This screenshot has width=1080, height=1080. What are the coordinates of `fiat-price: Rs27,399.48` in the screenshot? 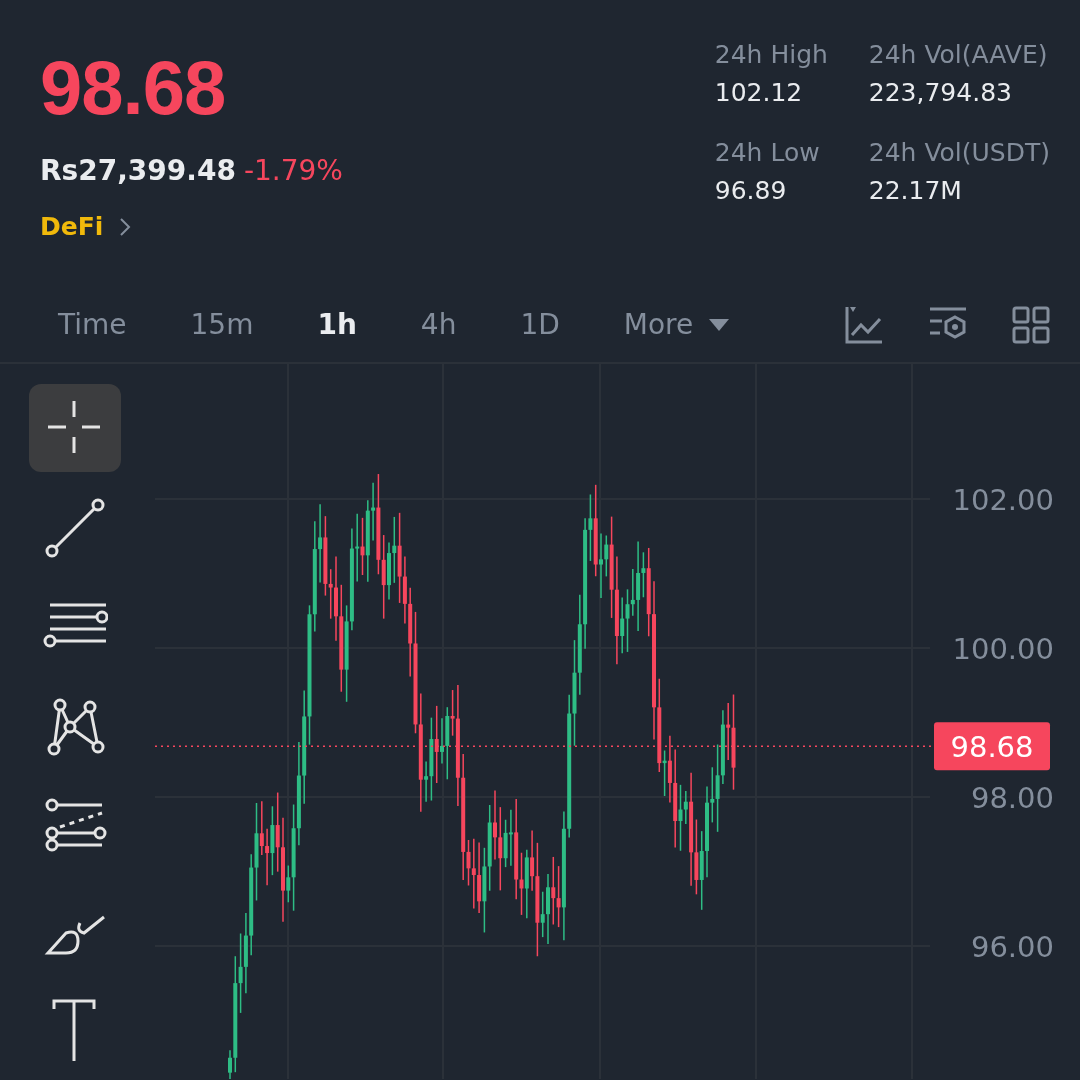 It's located at (138, 171).